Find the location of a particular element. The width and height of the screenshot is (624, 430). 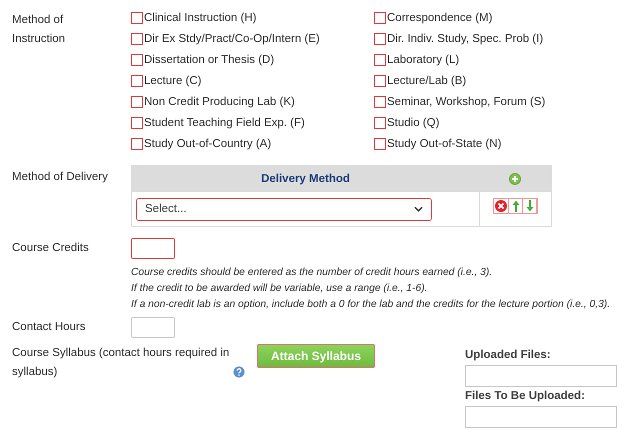

checkbox-option: Study Out-of-Country (A) is located at coordinates (252, 143).